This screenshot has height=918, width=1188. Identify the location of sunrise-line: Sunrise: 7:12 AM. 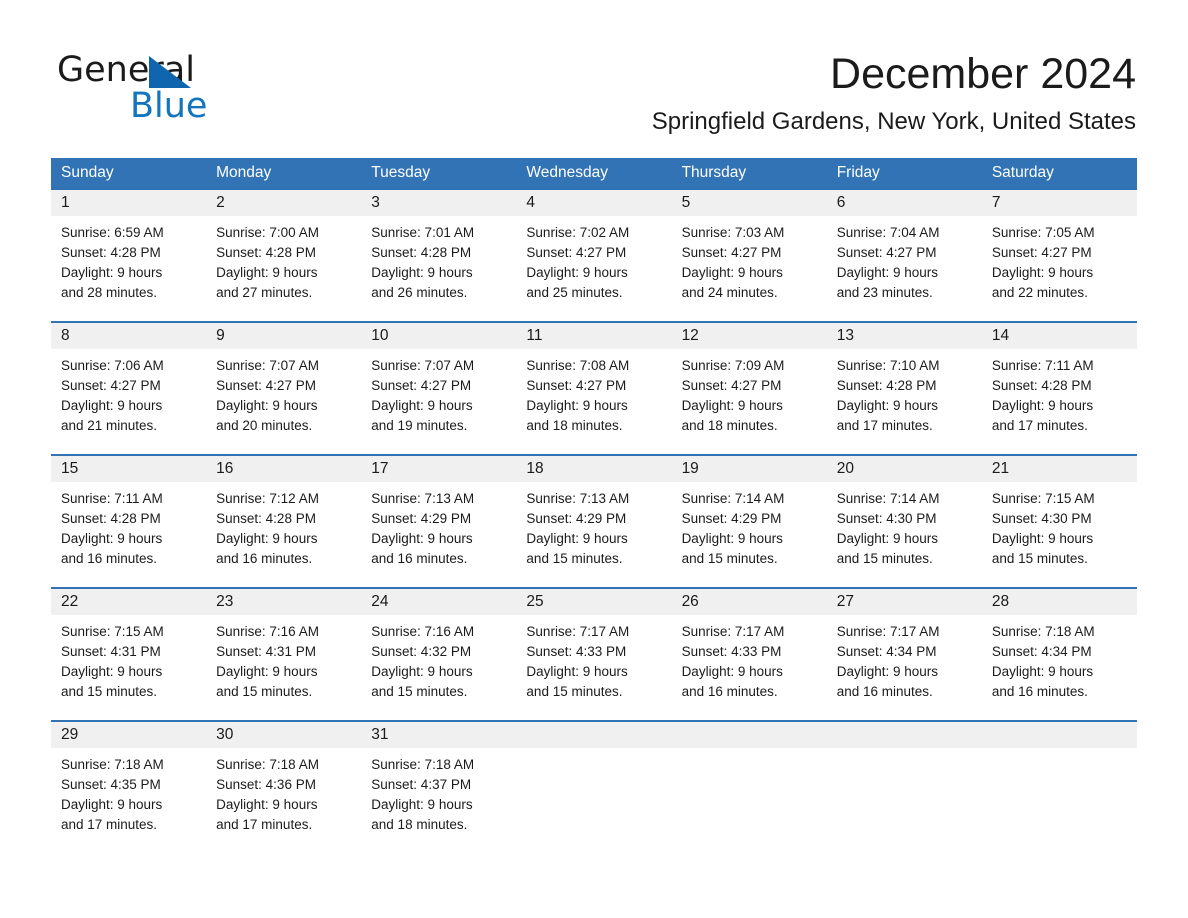
(267, 498).